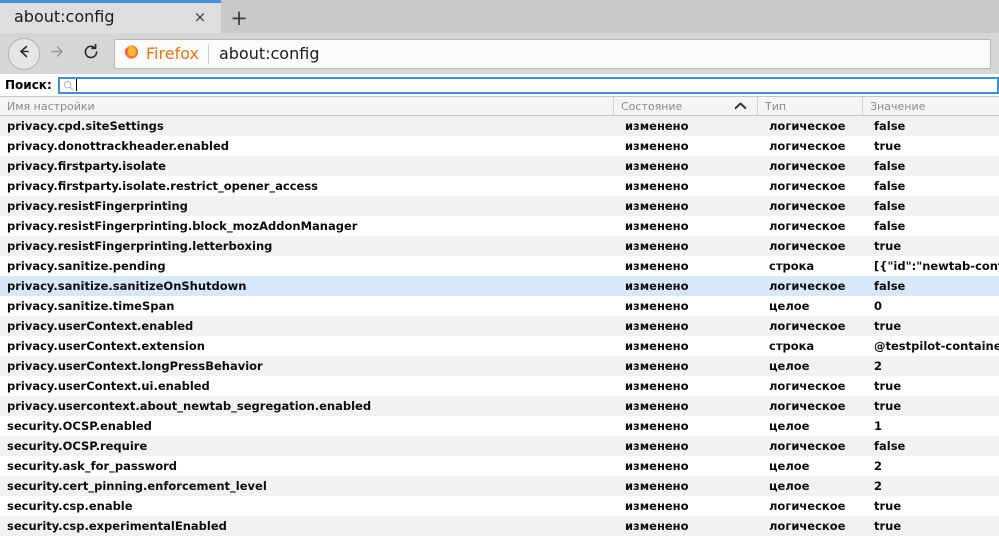 The width and height of the screenshot is (999, 540). I want to click on column-header-value: Значение, so click(930, 106).